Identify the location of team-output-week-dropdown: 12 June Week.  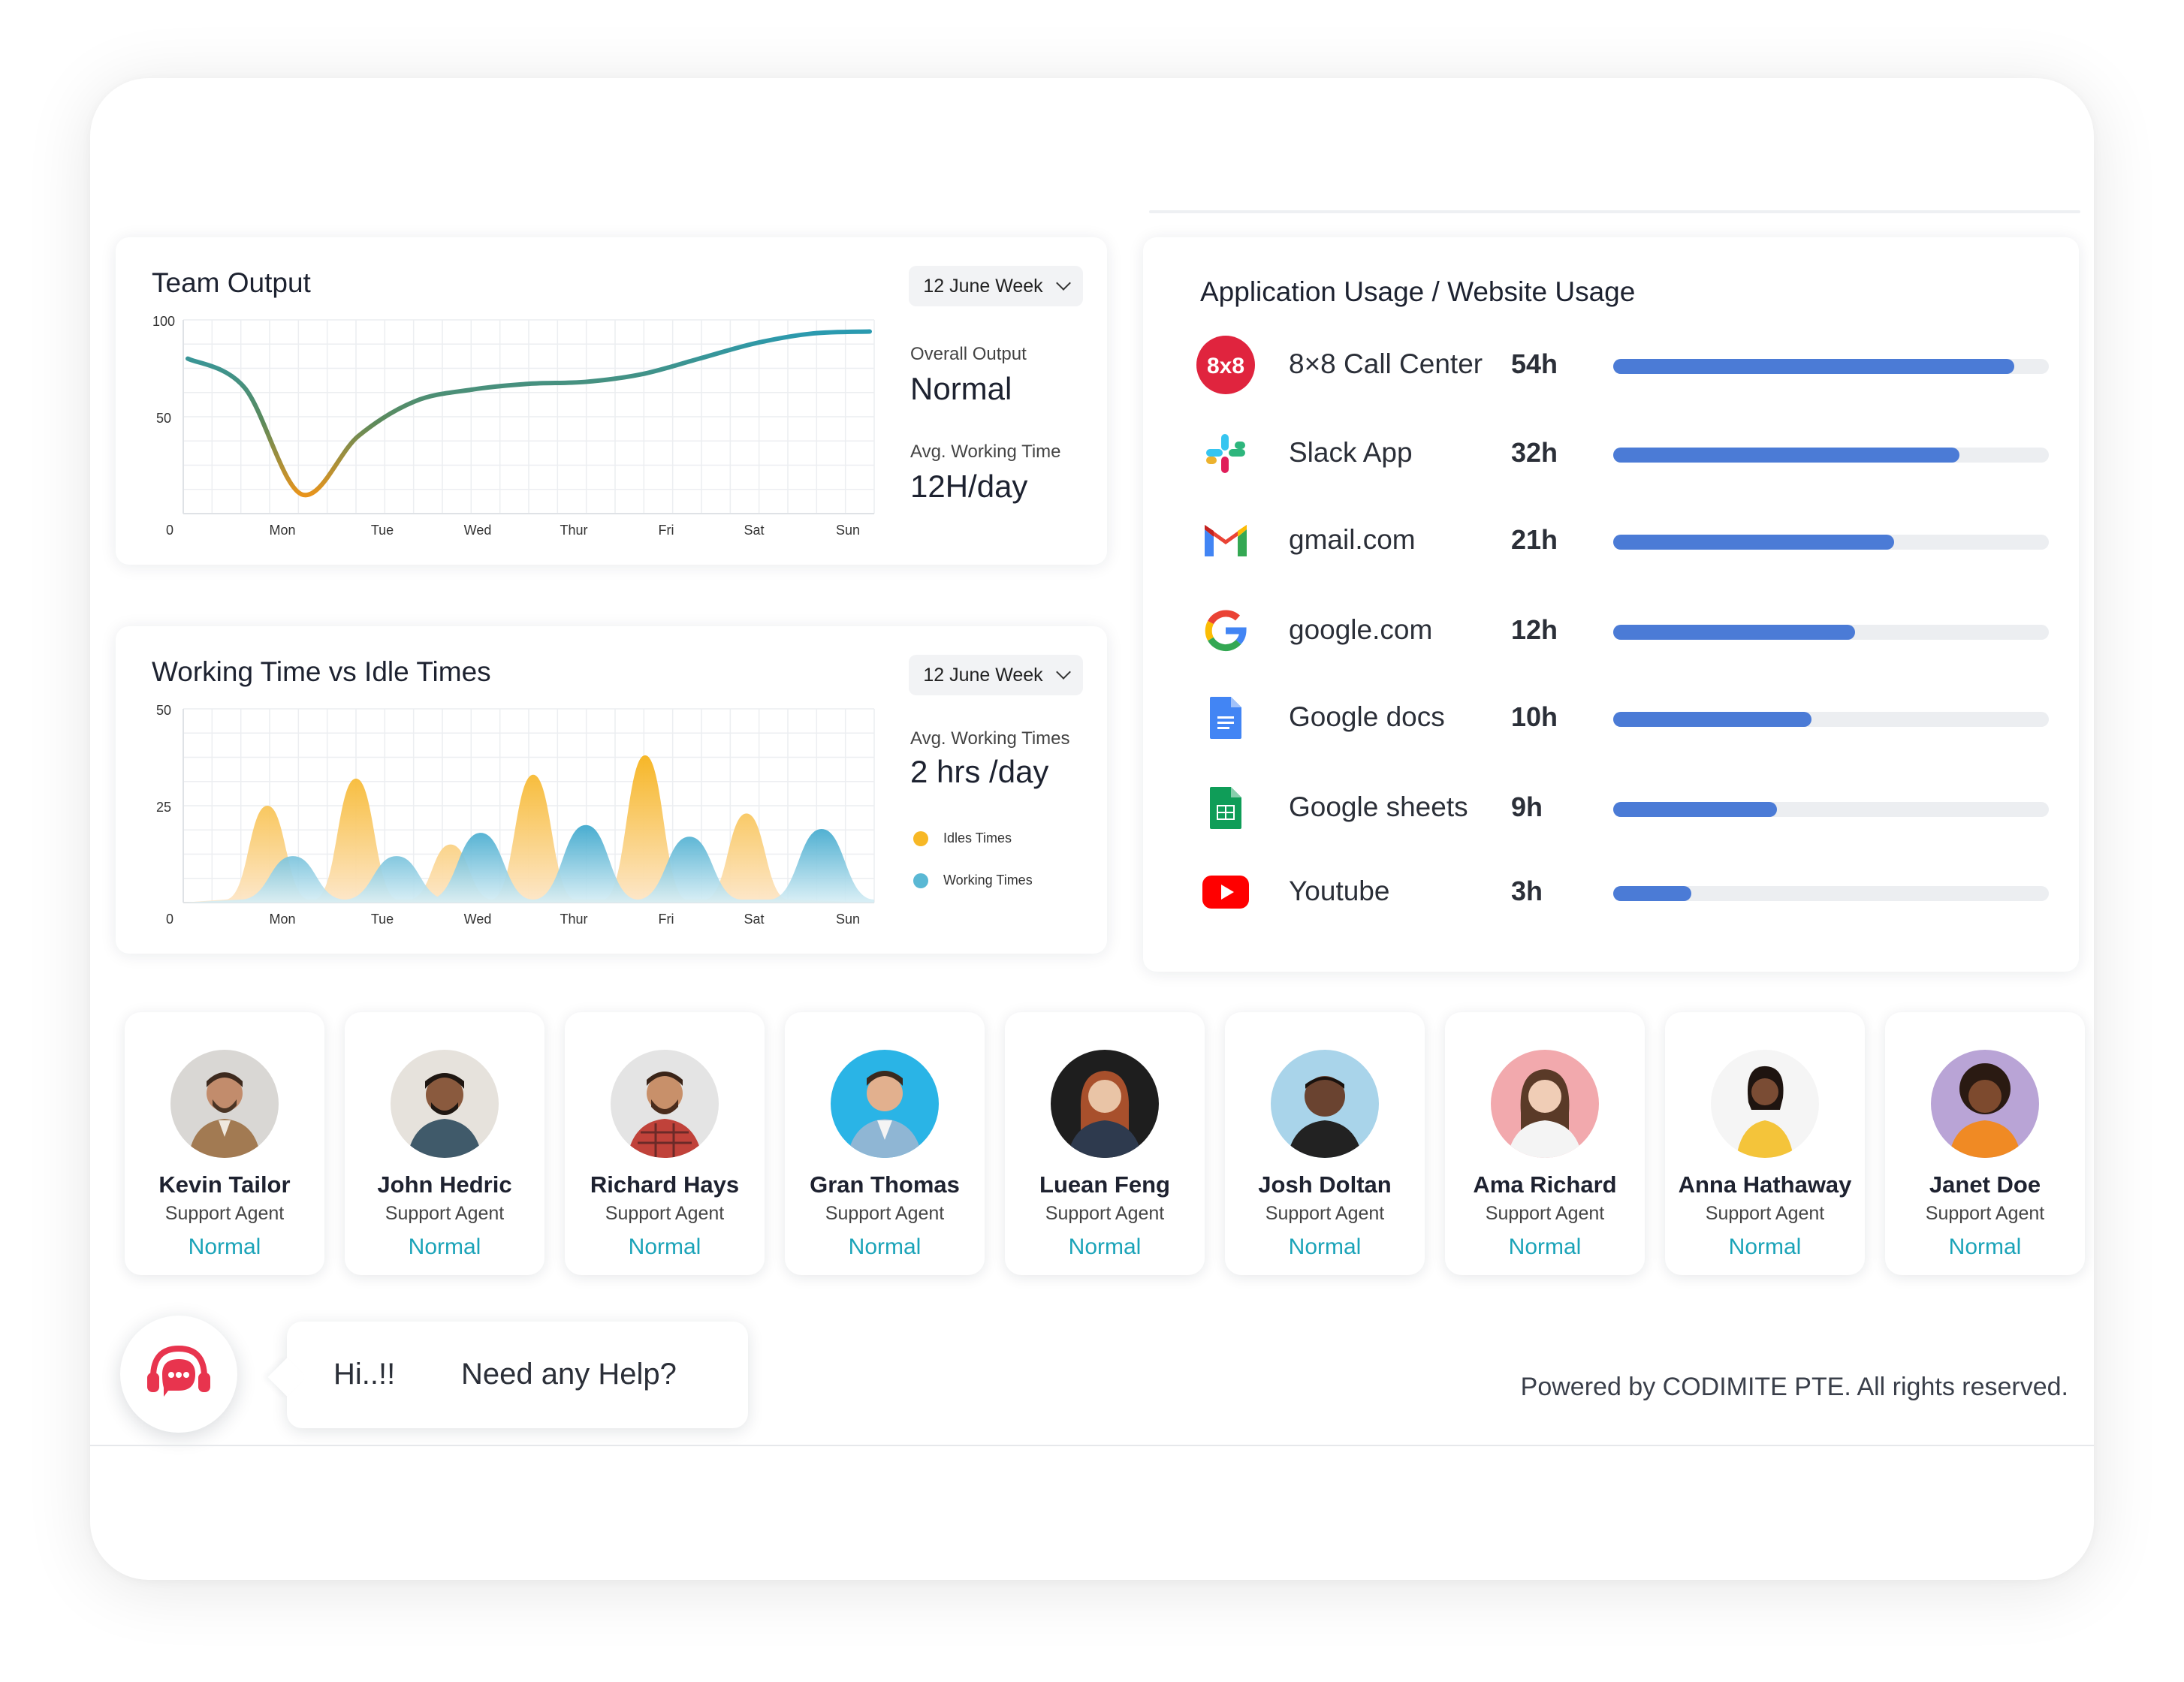
(996, 286).